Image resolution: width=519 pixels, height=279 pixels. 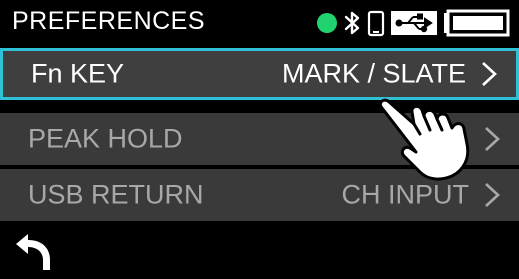 What do you see at coordinates (116, 194) in the screenshot?
I see `menu-item-label: USB RETURN` at bounding box center [116, 194].